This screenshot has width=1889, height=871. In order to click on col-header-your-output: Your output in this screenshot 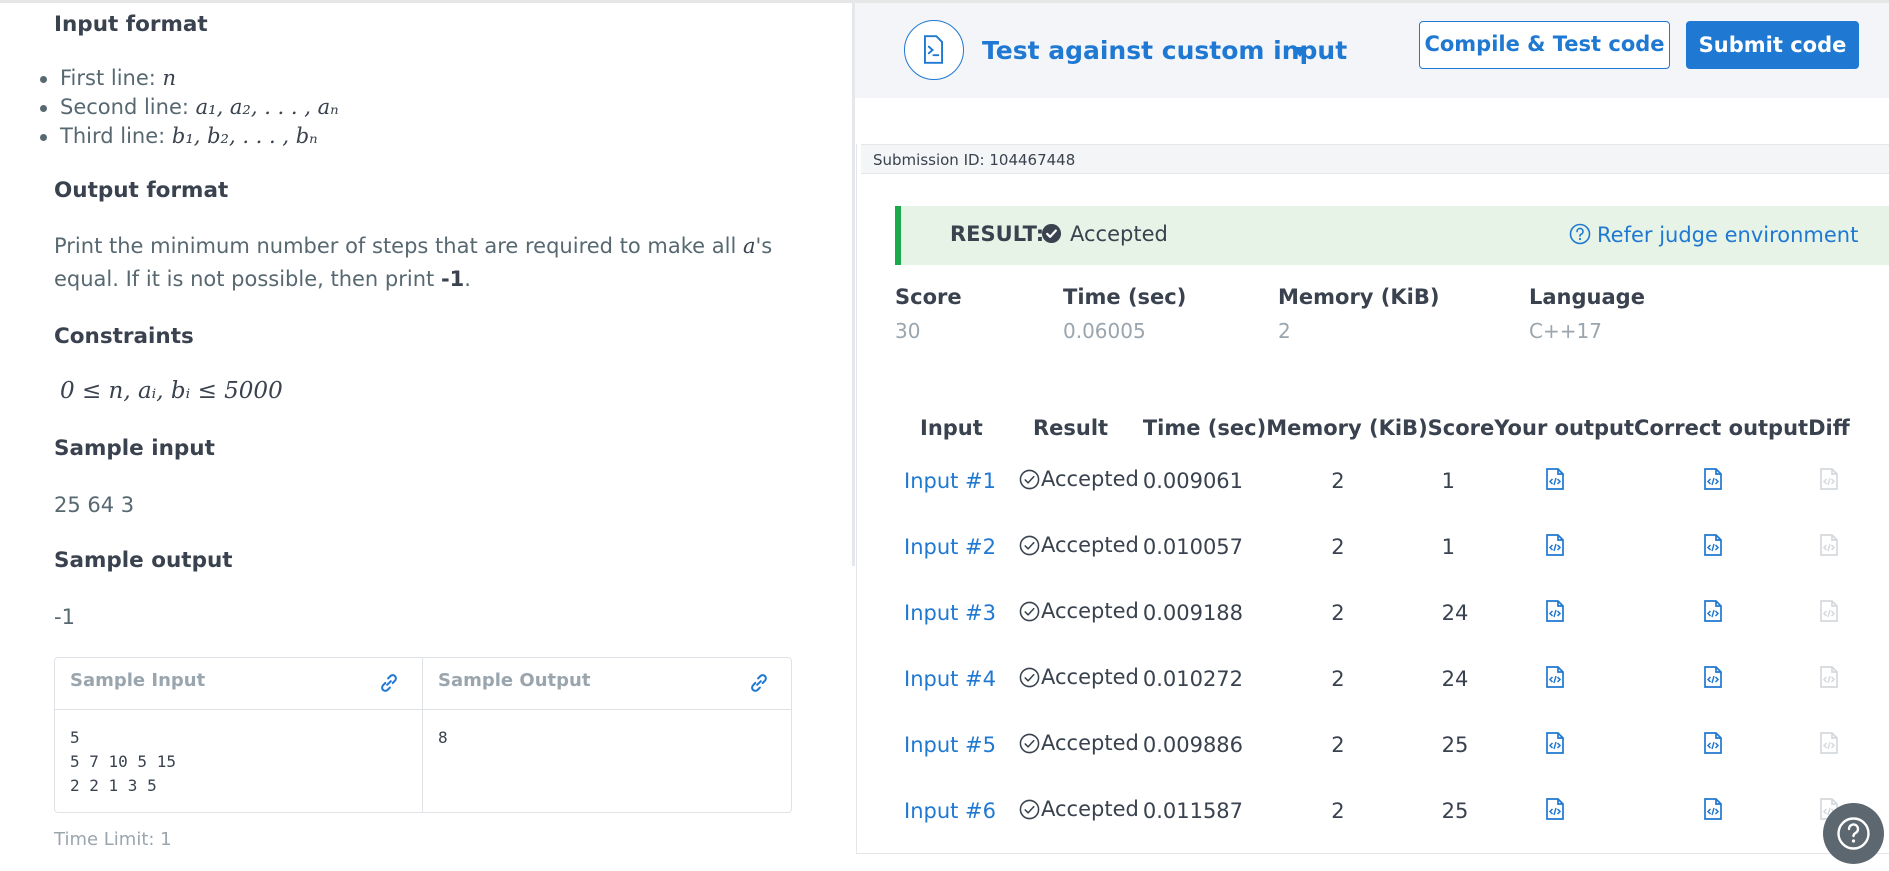, I will do `click(1564, 428)`.